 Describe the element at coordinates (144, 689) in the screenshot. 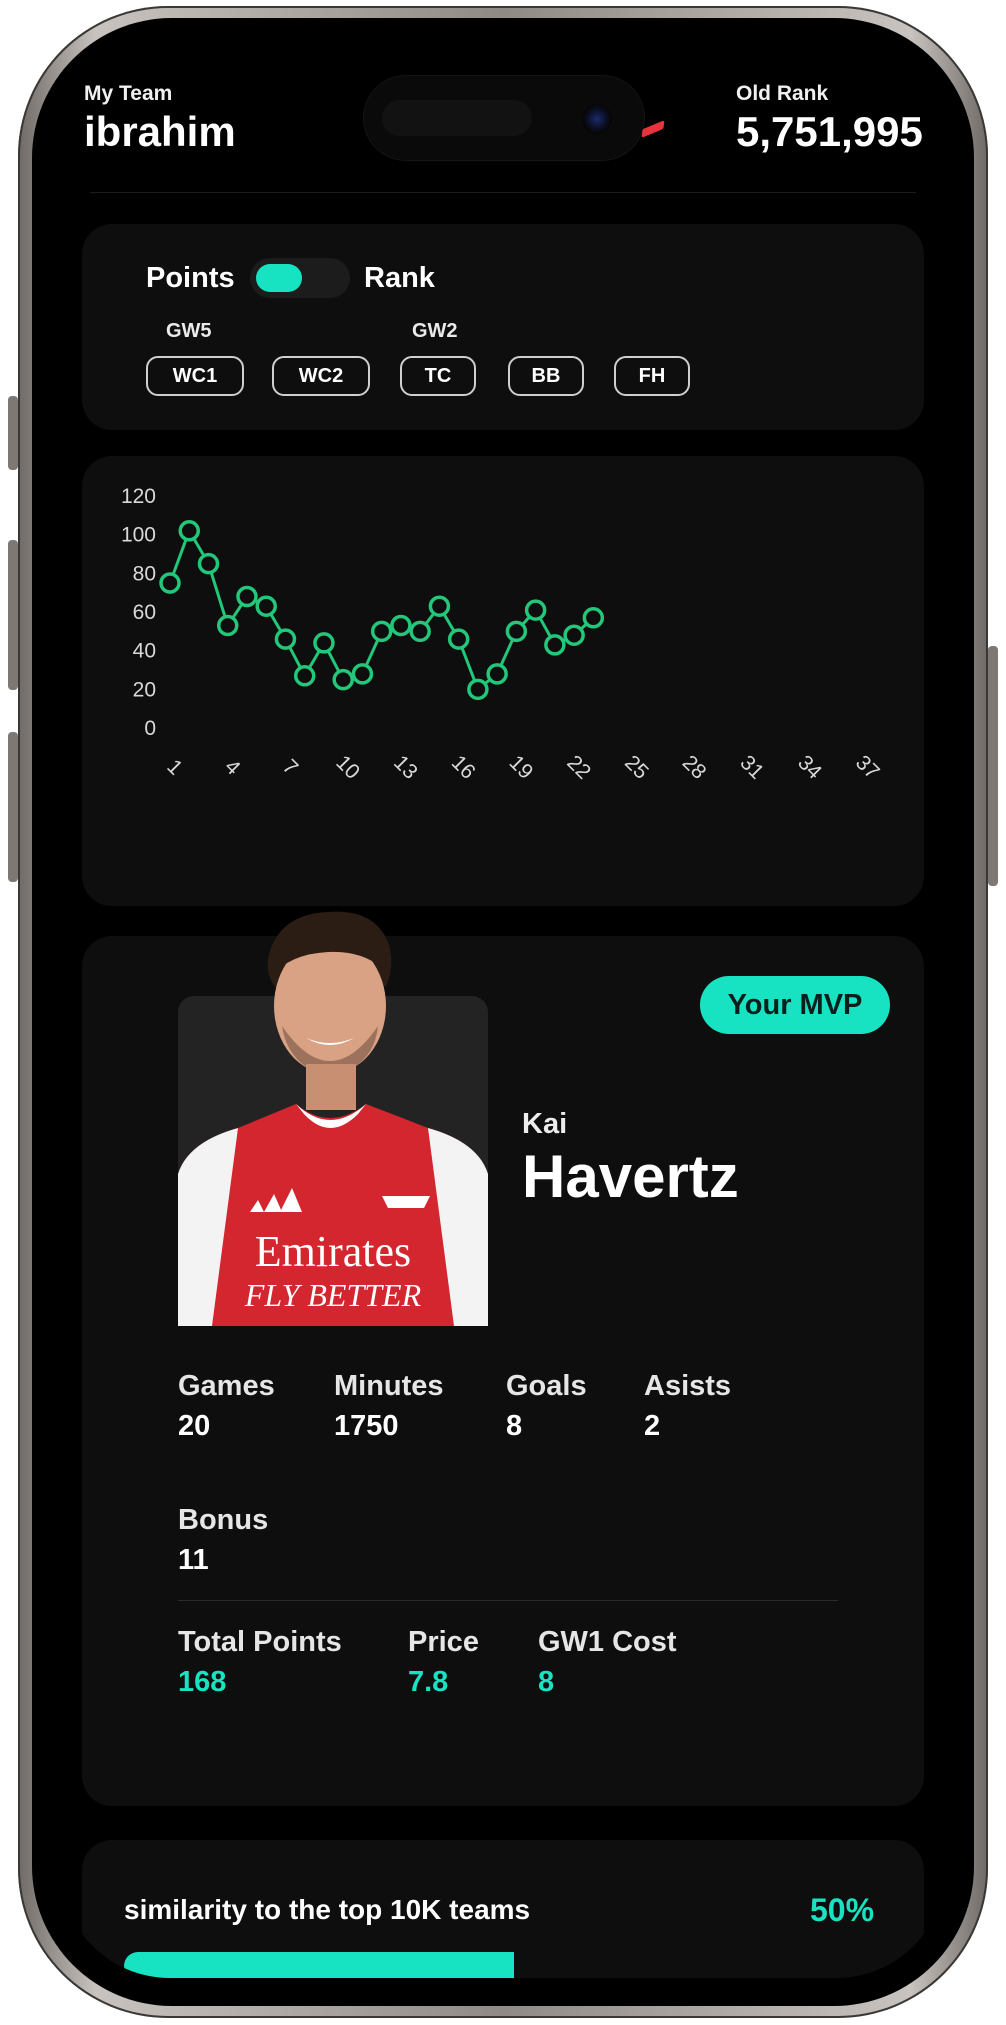

I see `y-tick-label: 20` at that location.